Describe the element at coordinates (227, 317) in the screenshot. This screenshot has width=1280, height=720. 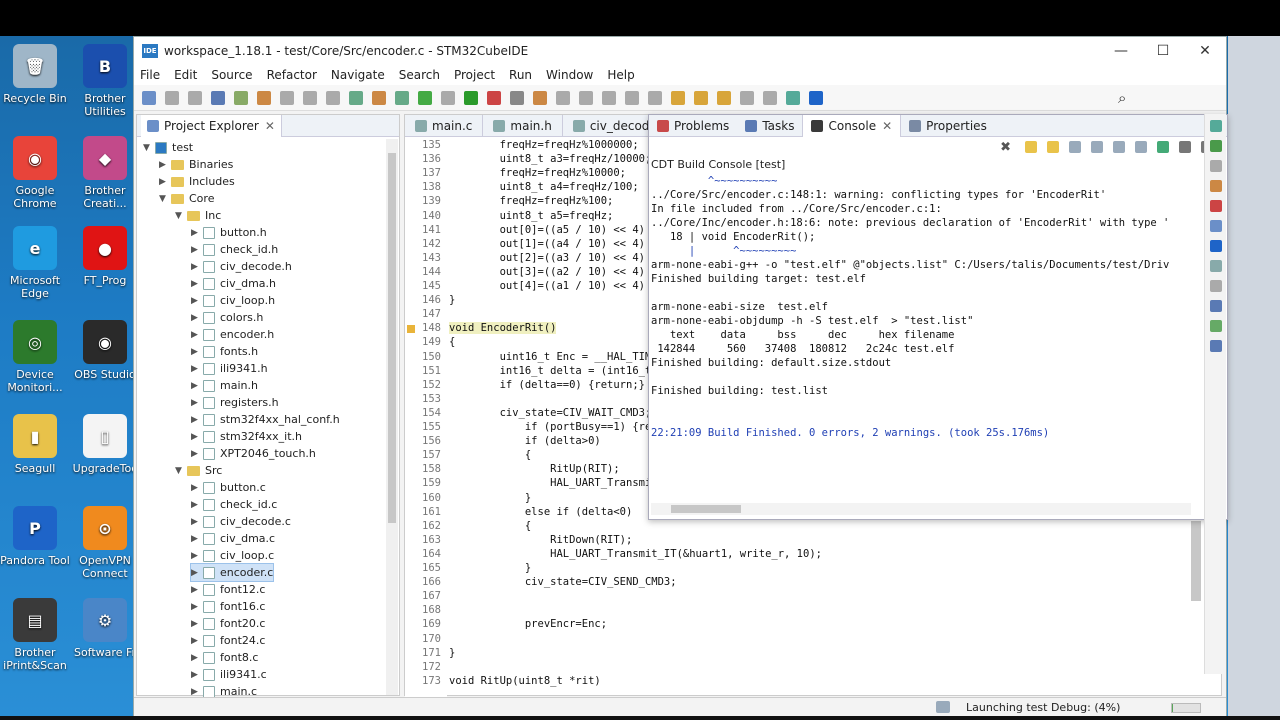
I see `tree-file-item: ▶ colors.h` at that location.